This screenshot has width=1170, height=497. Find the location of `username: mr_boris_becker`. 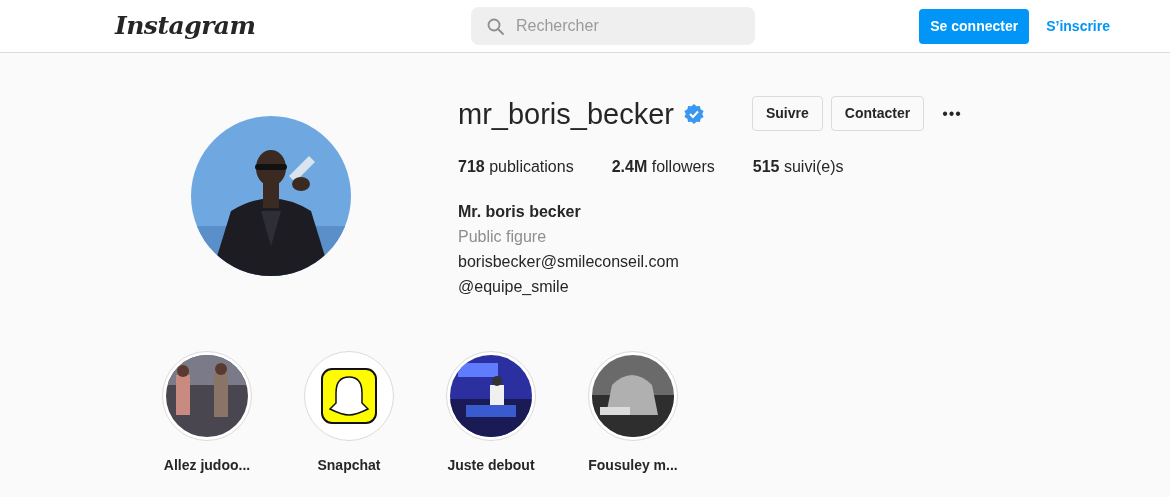

username: mr_boris_becker is located at coordinates (566, 113).